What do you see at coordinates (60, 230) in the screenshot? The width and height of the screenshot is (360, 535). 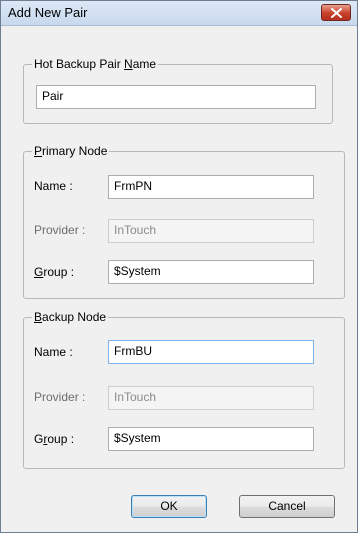 I see `primary-provider-label: Provider :` at bounding box center [60, 230].